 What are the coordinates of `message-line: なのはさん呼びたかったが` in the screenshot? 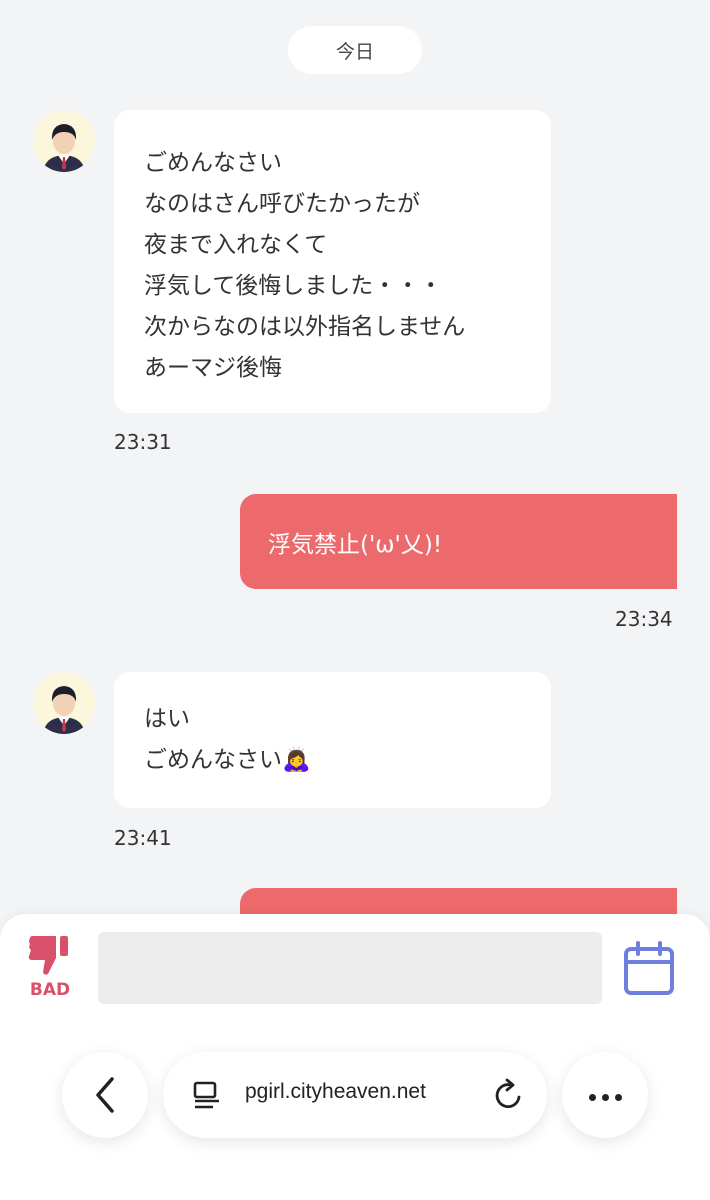 It's located at (282, 204).